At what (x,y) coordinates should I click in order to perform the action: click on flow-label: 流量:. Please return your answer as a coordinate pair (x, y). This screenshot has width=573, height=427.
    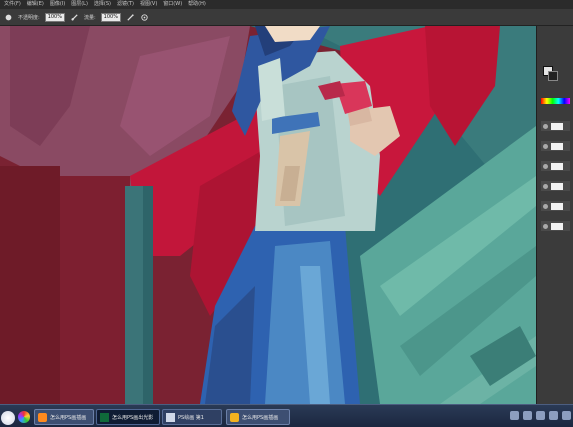
    Looking at the image, I should click on (89, 17).